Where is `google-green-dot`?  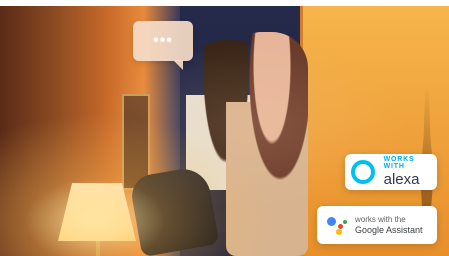
google-green-dot is located at coordinates (345, 222).